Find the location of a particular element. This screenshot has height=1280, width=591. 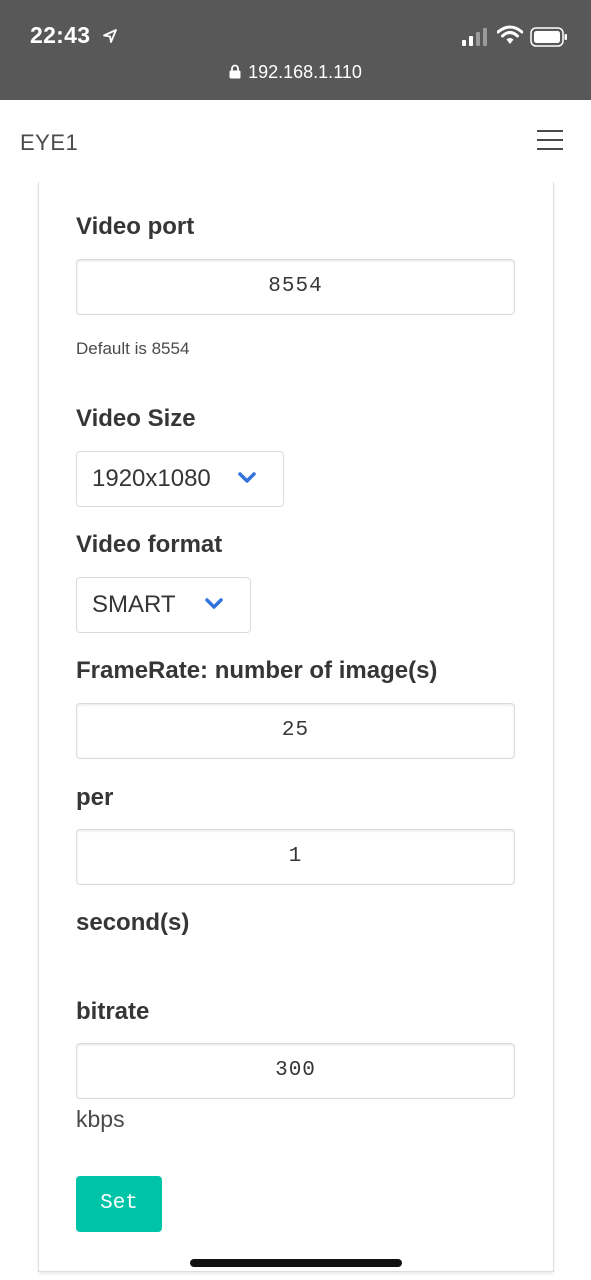

framerate-input: 25 is located at coordinates (295, 731).